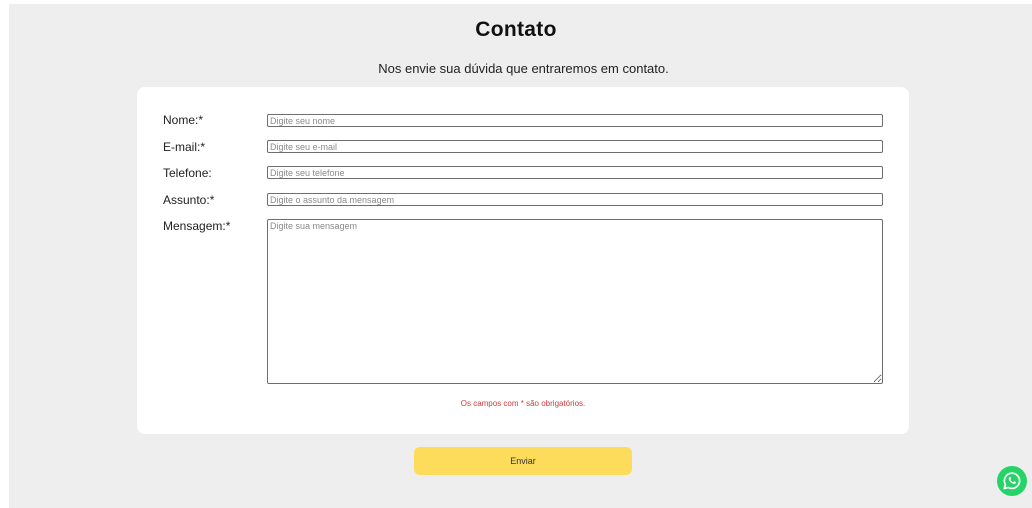  I want to click on phone-label: Telefone:, so click(187, 173).